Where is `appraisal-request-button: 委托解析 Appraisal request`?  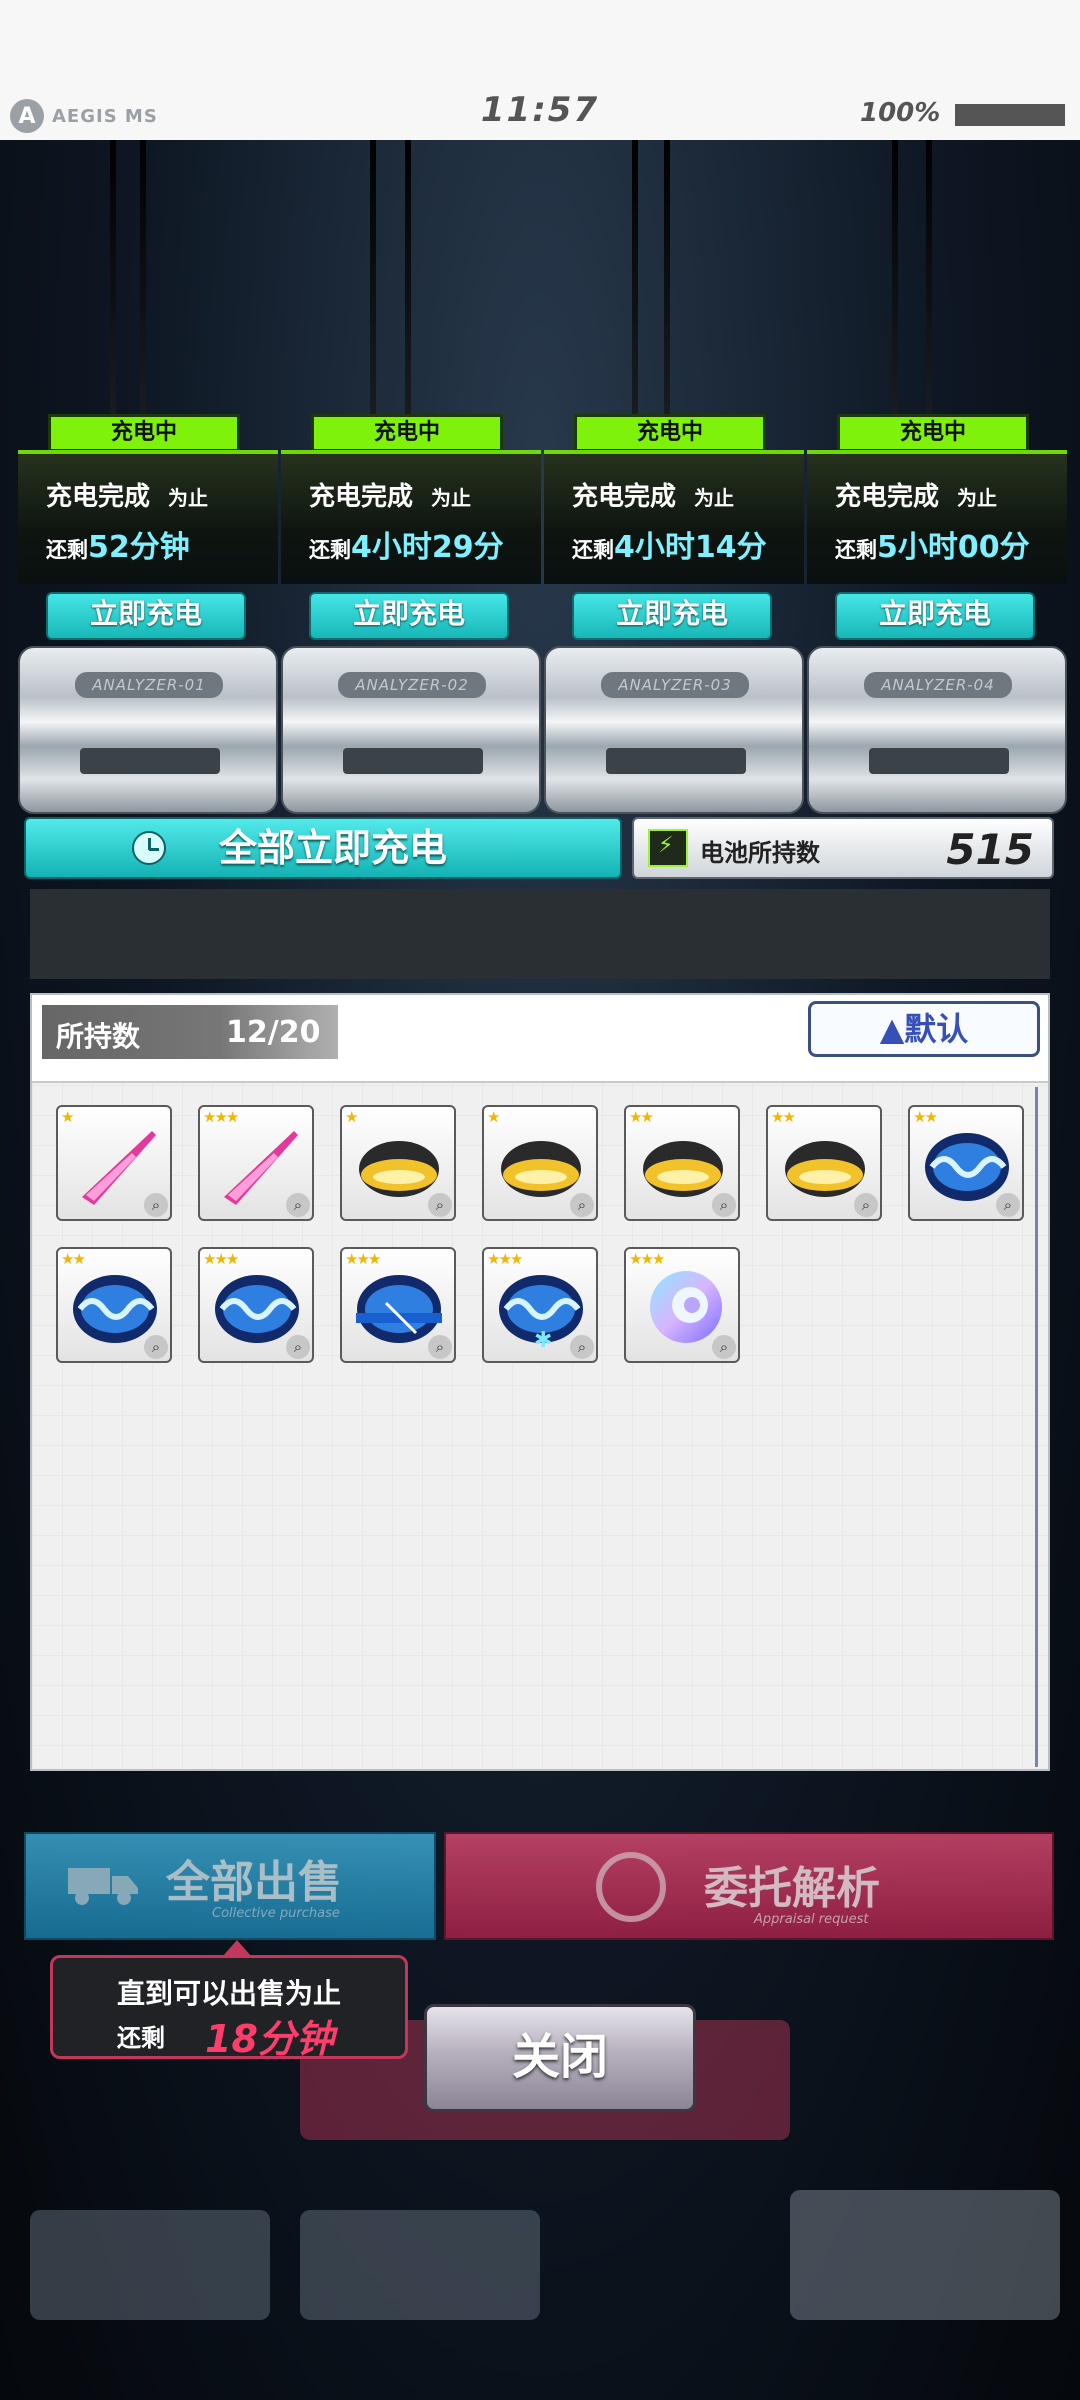
appraisal-request-button: 委托解析 Appraisal request is located at coordinates (749, 1886).